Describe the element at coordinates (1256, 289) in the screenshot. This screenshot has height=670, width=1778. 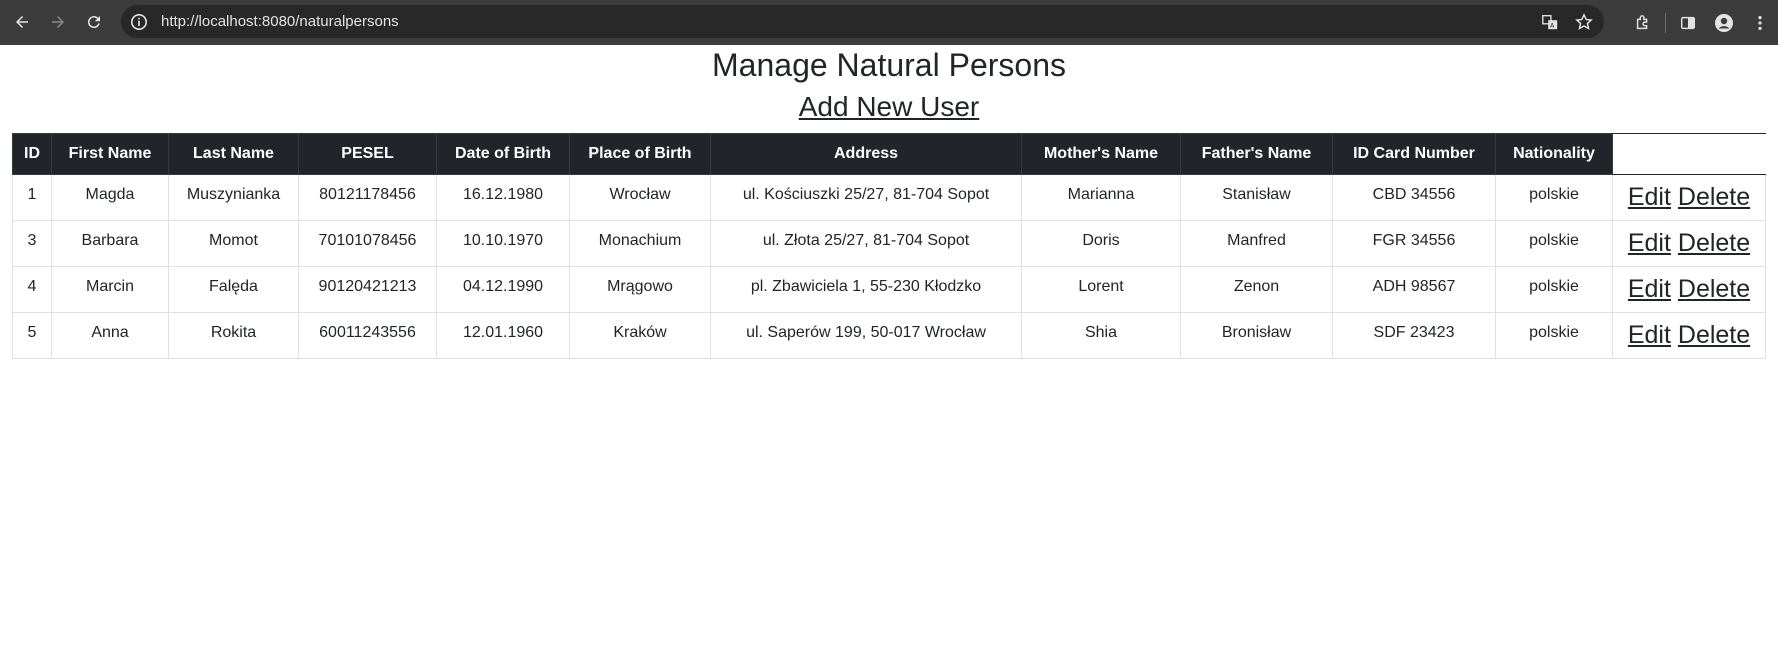
I see `cell-fathers-name: Zenon` at that location.